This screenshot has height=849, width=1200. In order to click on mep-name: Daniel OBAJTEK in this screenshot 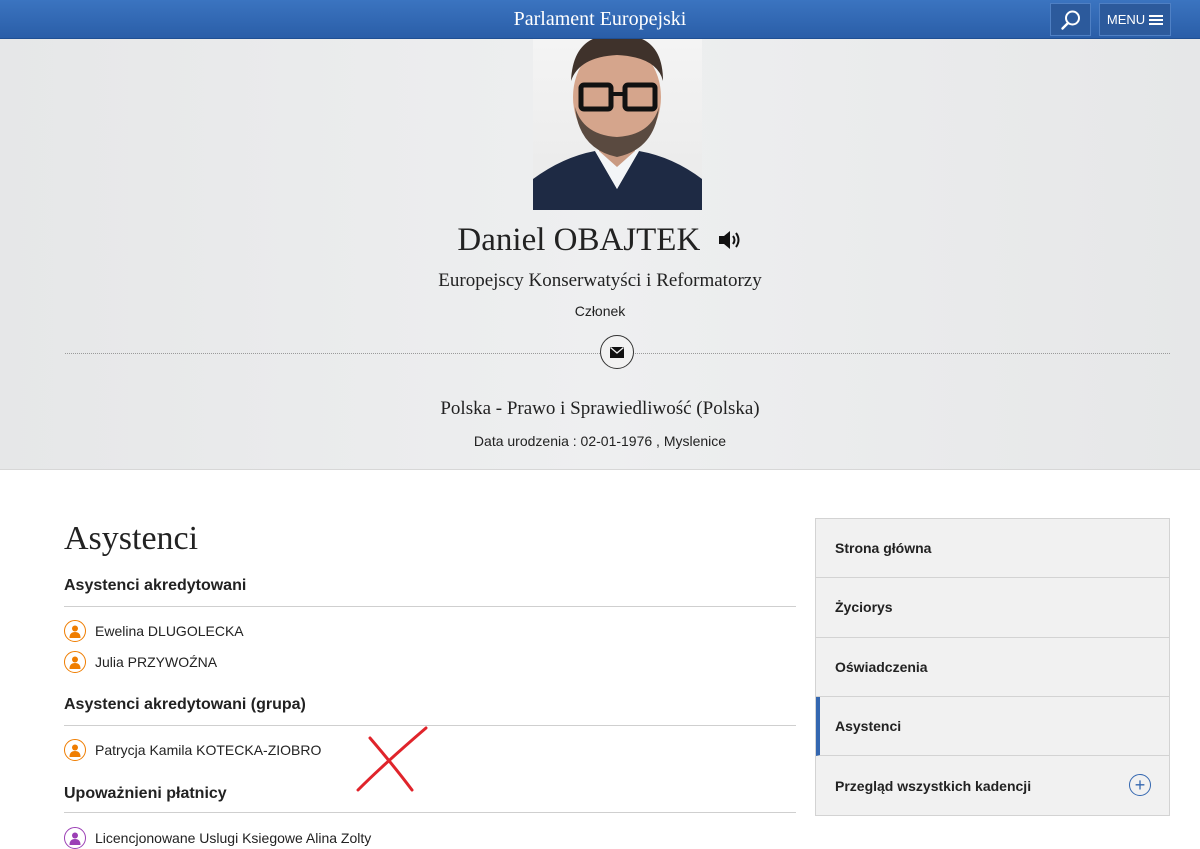, I will do `click(600, 241)`.